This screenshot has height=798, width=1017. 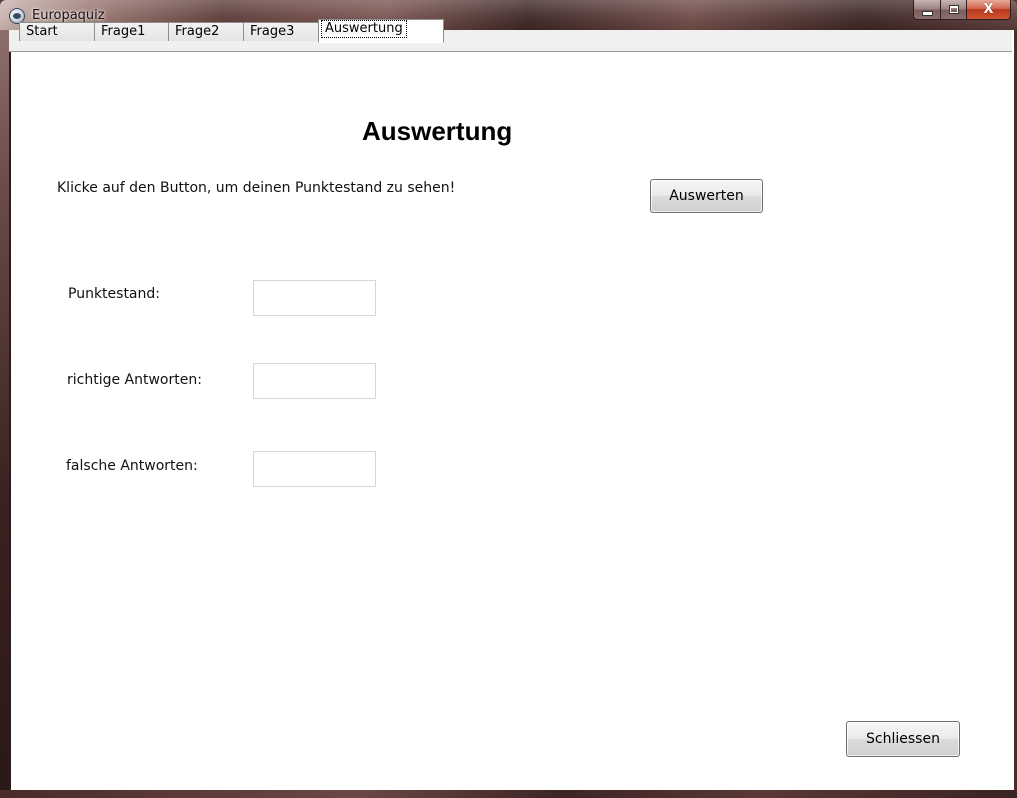 I want to click on correct-answers-label: richtige Antworten:, so click(x=134, y=380).